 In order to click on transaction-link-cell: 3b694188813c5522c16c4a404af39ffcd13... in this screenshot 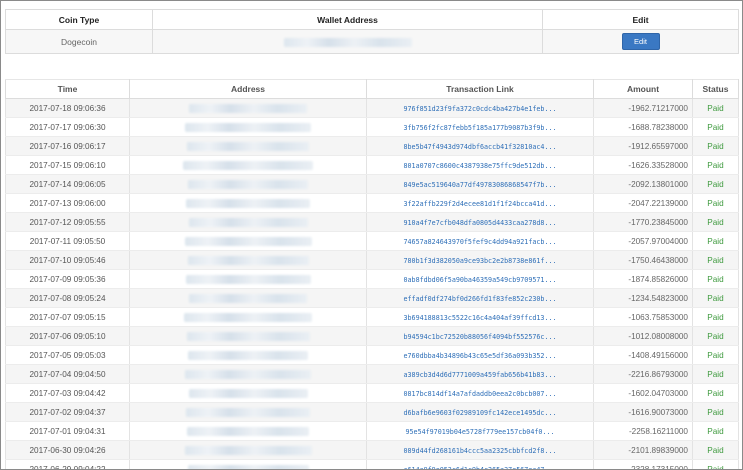, I will do `click(480, 317)`.